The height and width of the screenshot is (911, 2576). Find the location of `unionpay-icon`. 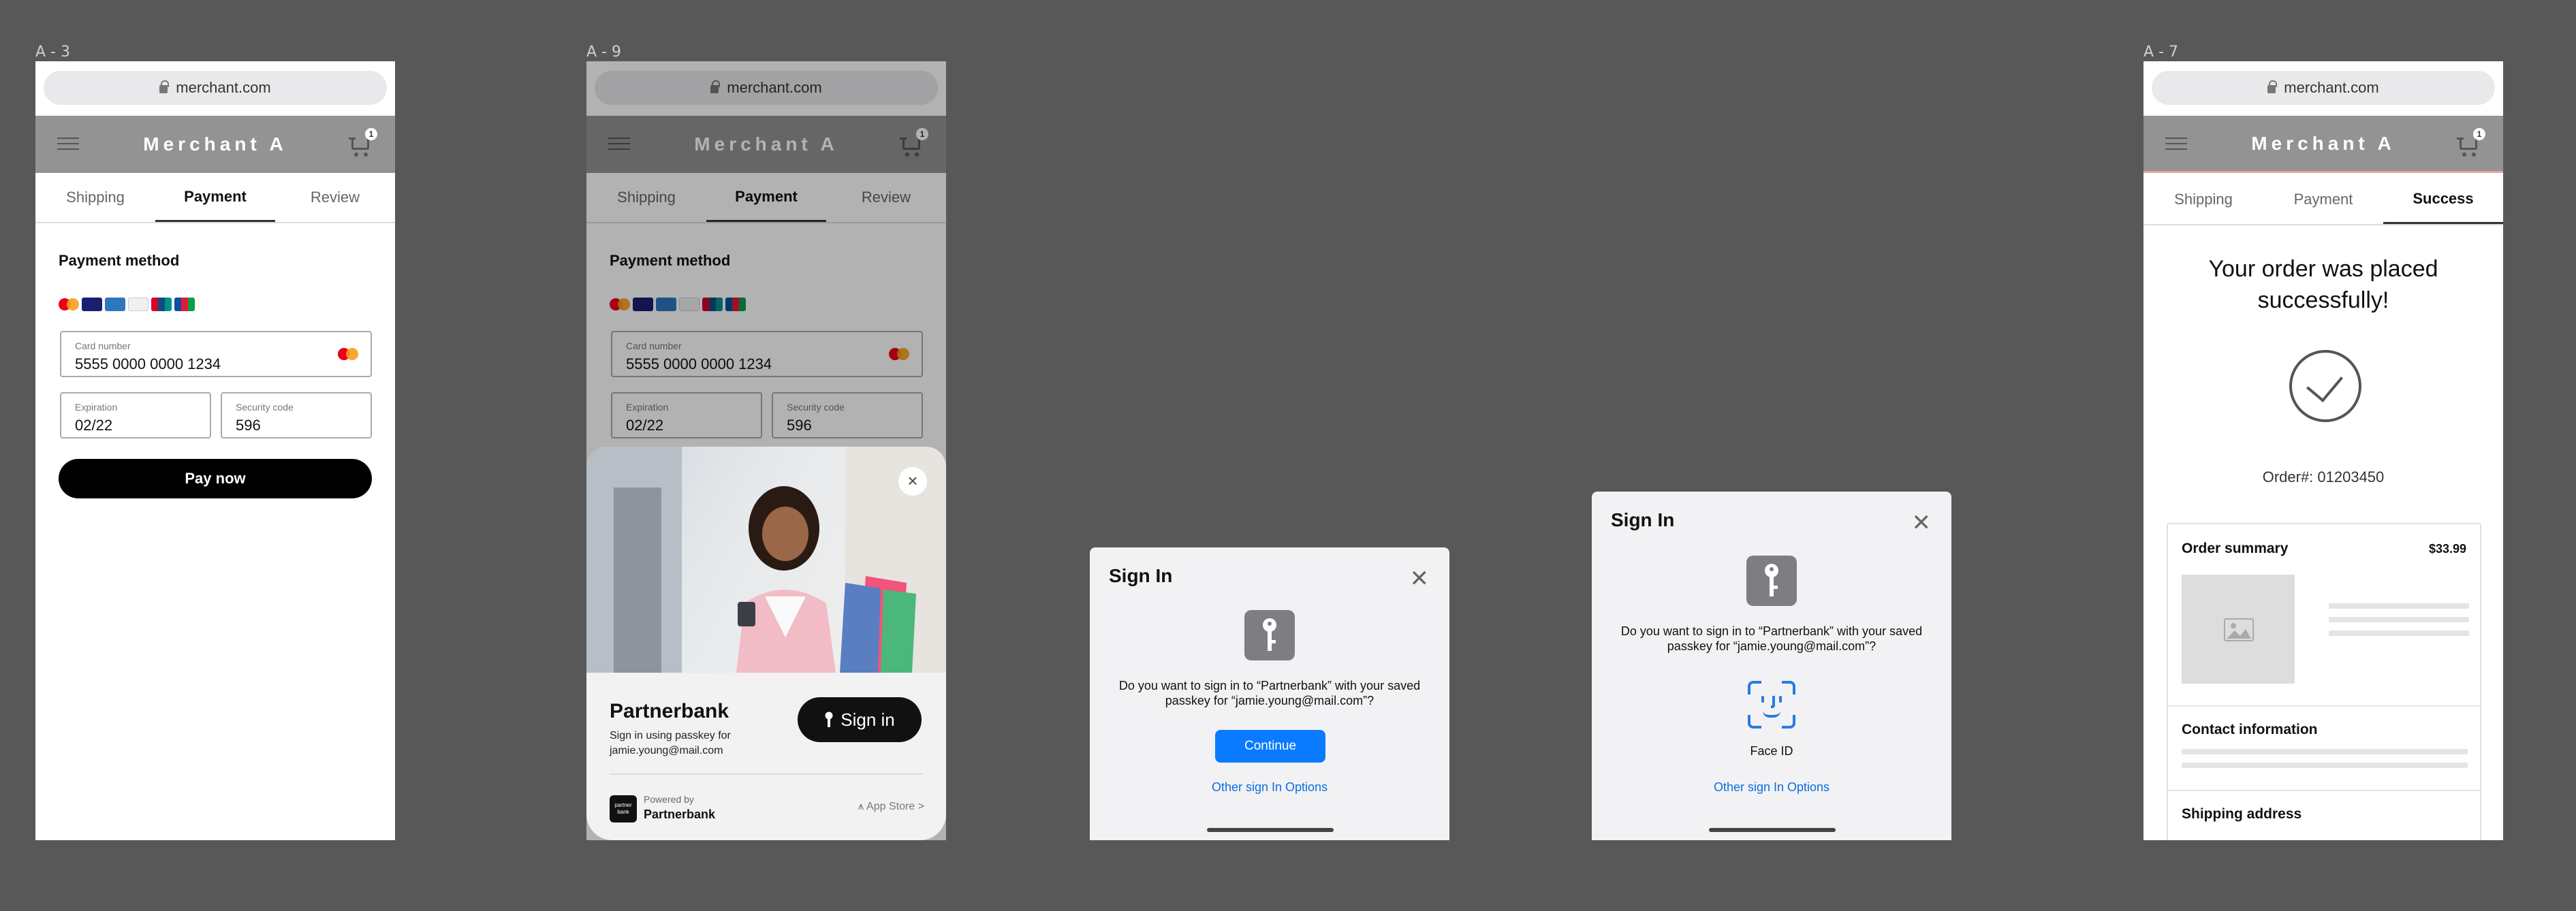

unionpay-icon is located at coordinates (161, 304).